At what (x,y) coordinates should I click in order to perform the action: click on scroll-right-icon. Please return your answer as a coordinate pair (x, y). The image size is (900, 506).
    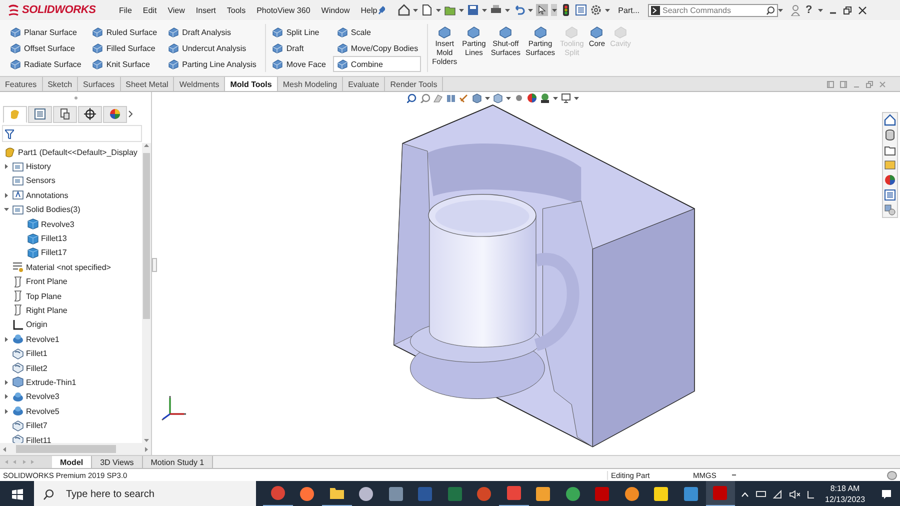
    Looking at the image, I should click on (147, 449).